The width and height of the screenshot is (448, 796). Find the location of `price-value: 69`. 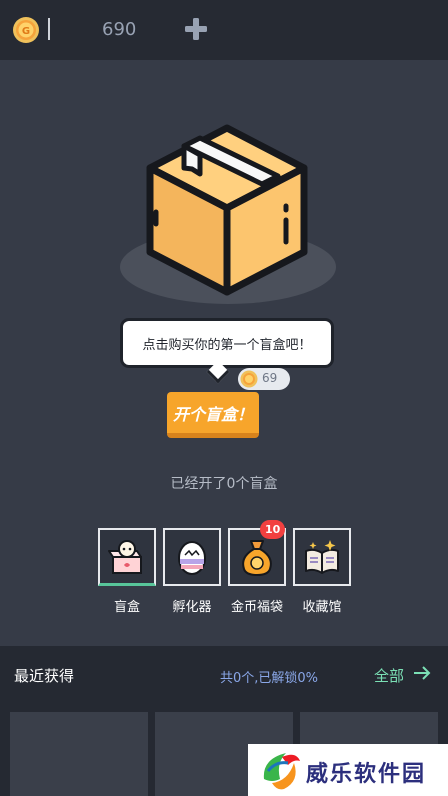

price-value: 69 is located at coordinates (270, 378).